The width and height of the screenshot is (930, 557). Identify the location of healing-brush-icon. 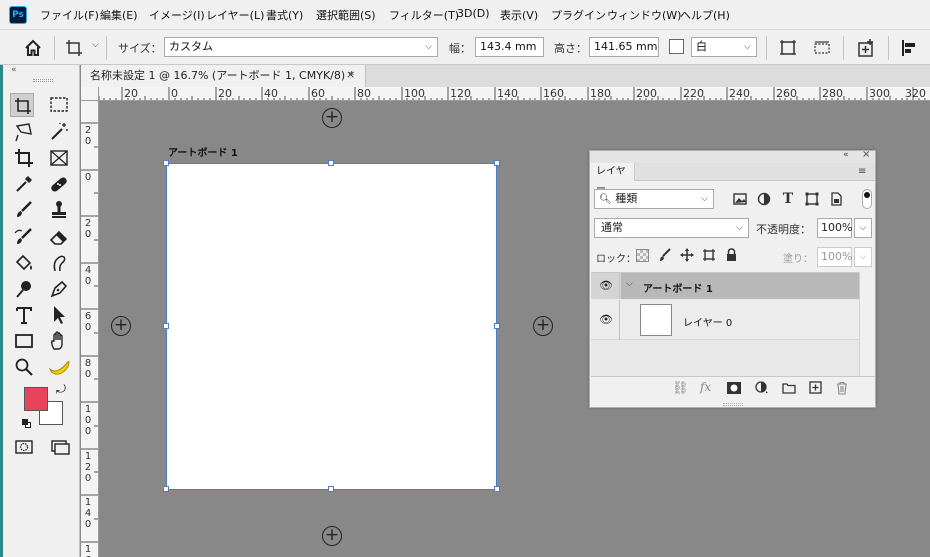
(59, 184).